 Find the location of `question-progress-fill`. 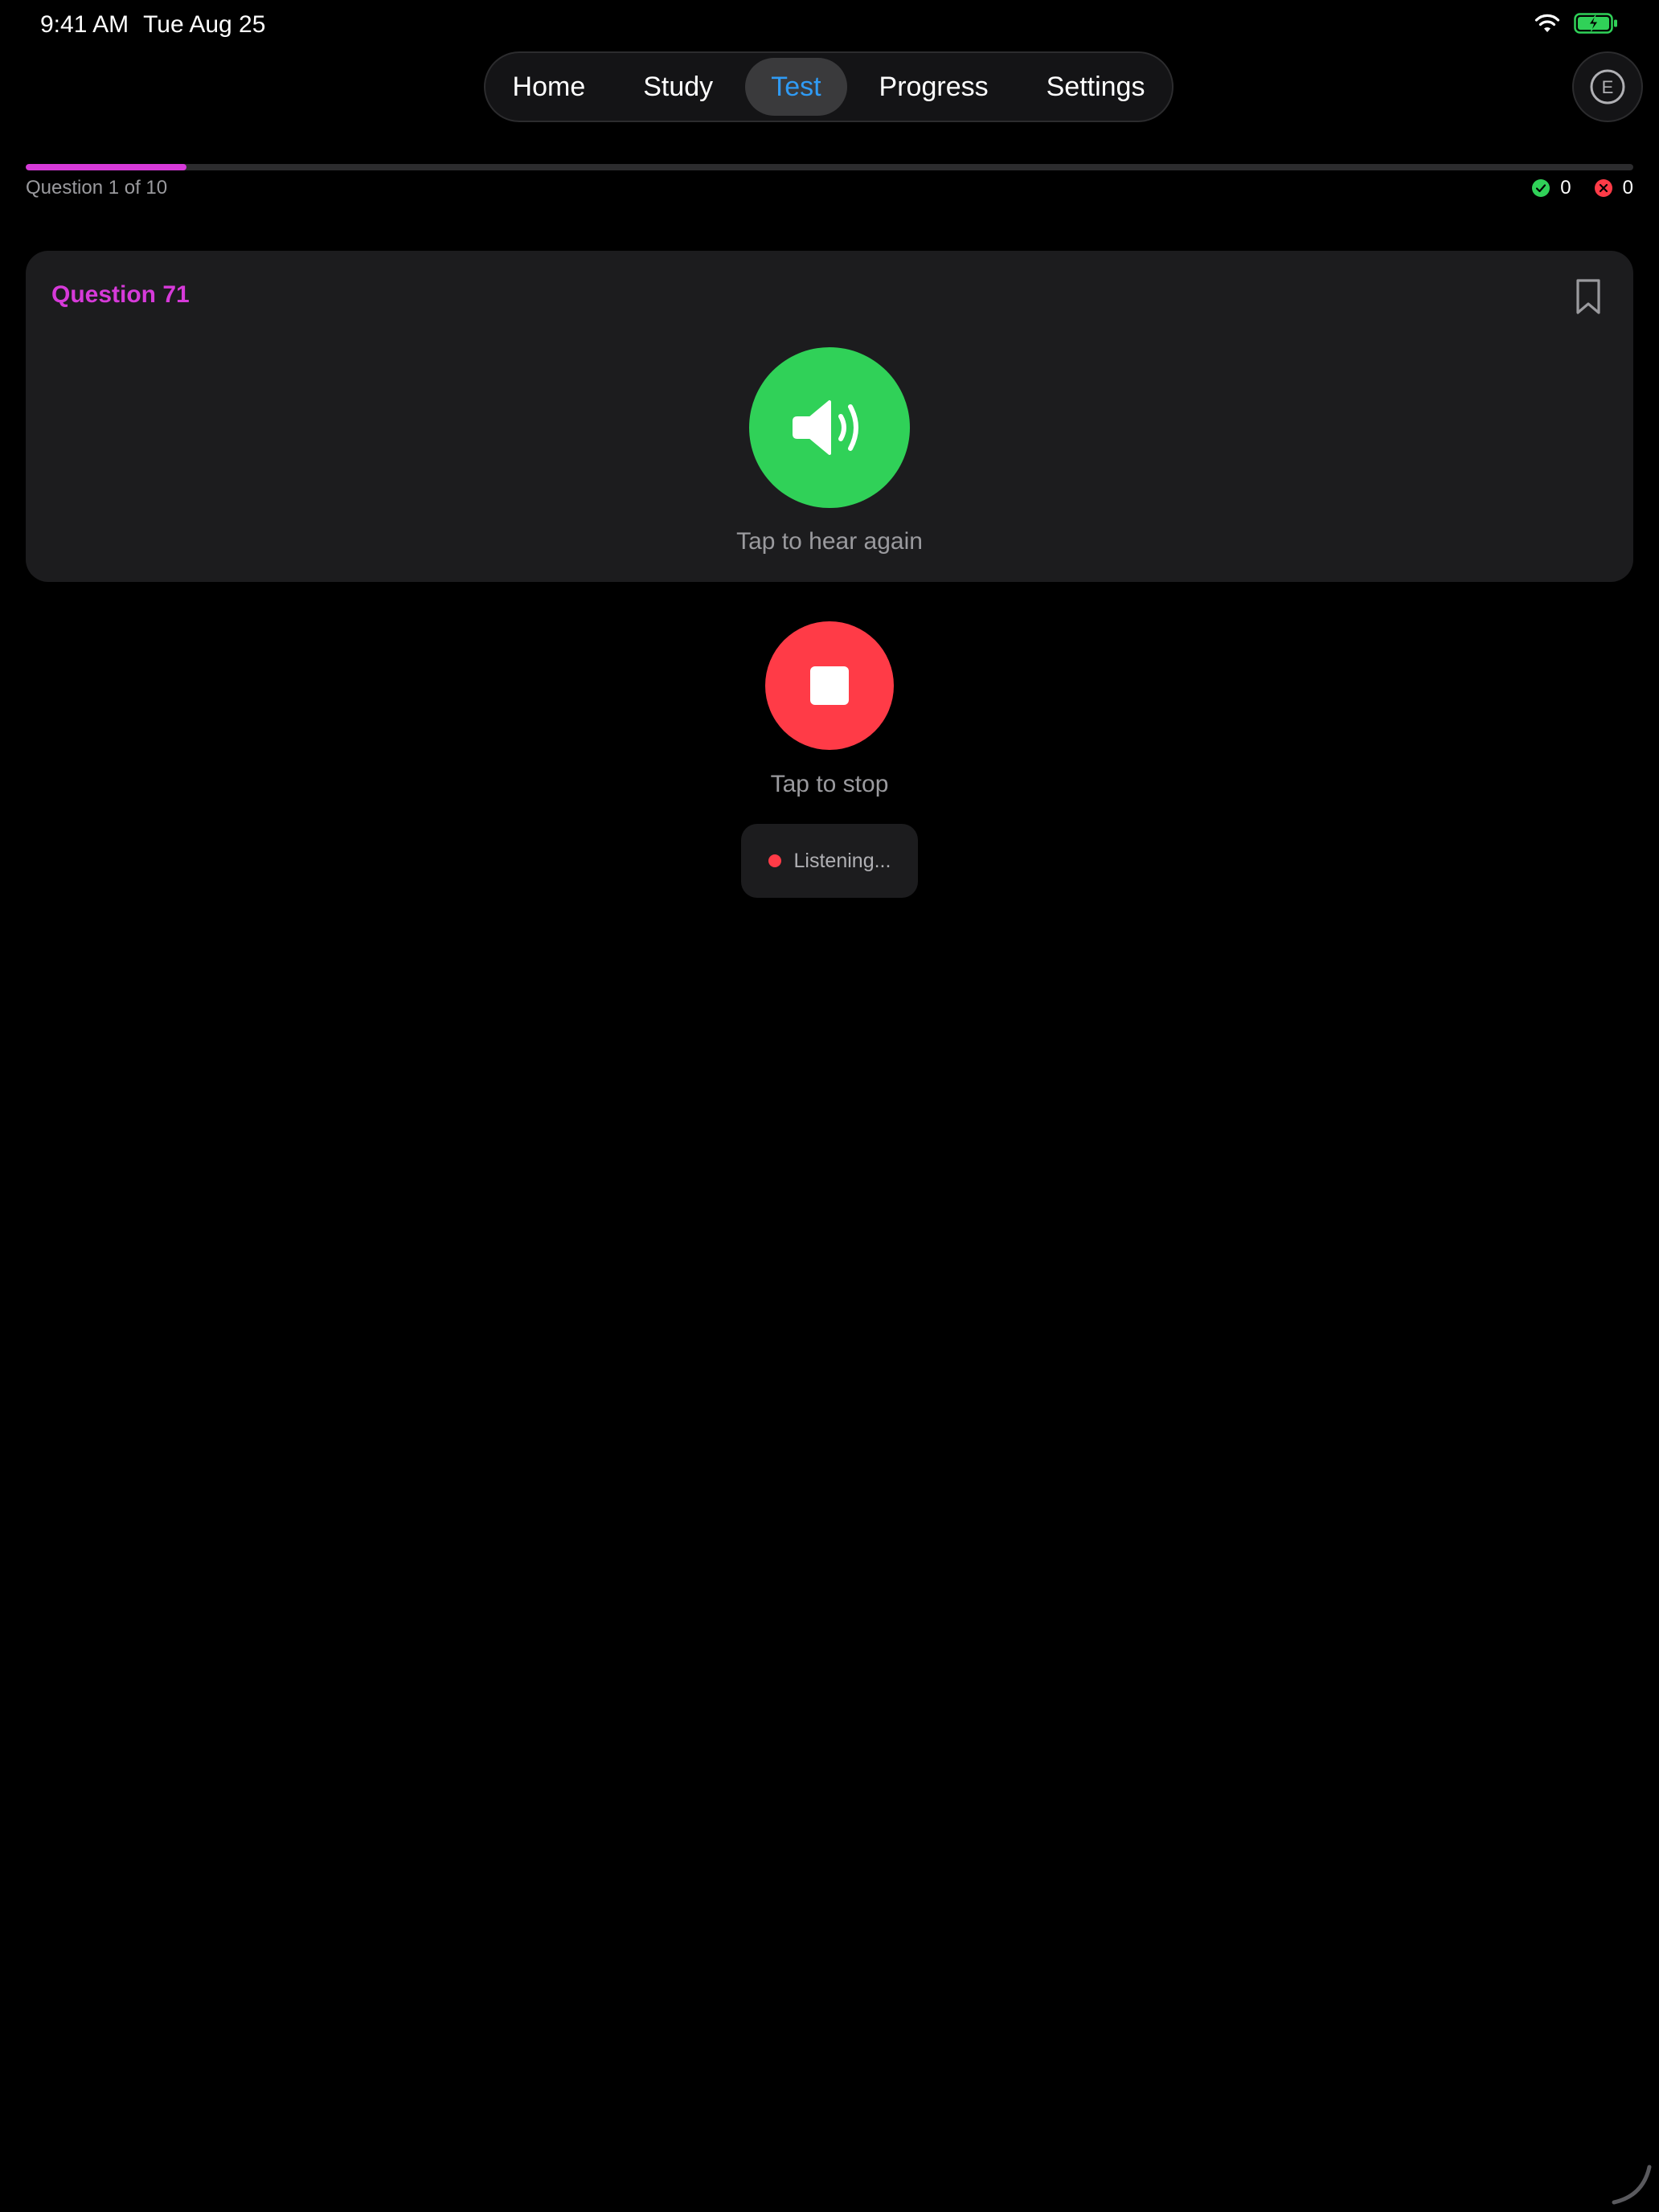

question-progress-fill is located at coordinates (106, 167).